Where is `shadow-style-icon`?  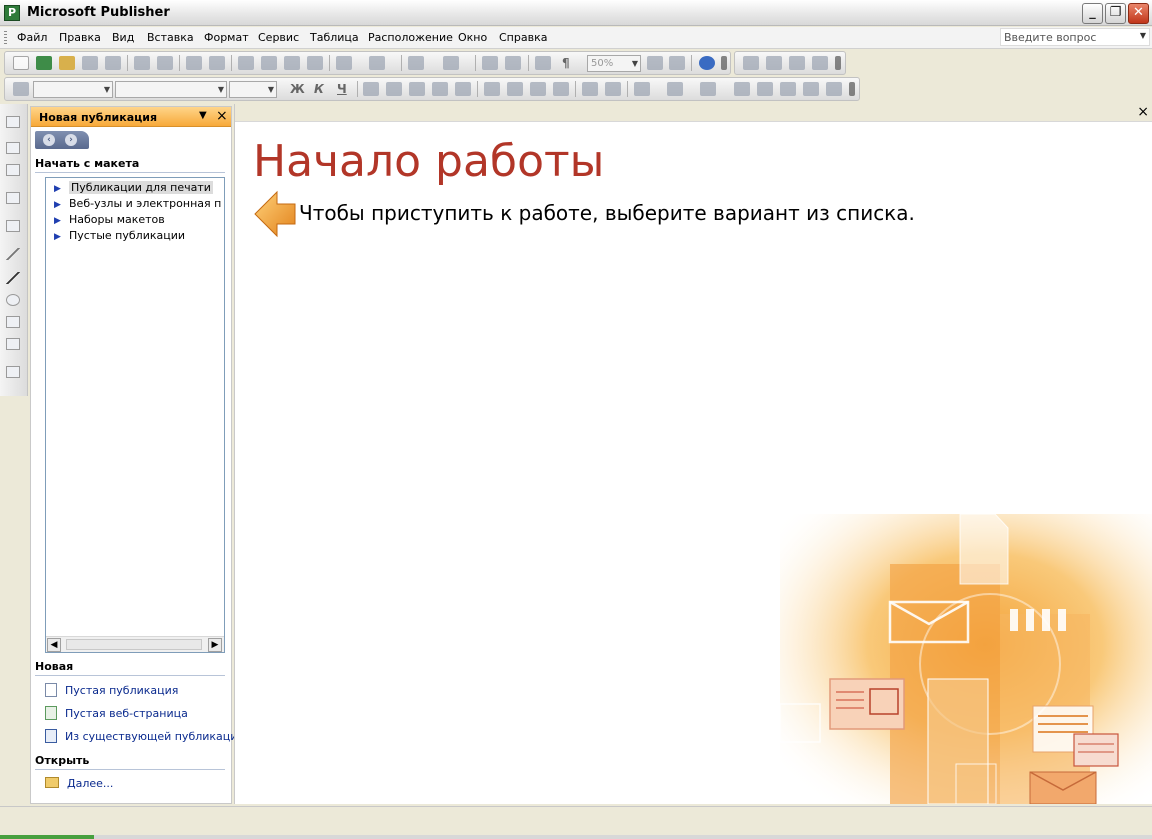 shadow-style-icon is located at coordinates (811, 89).